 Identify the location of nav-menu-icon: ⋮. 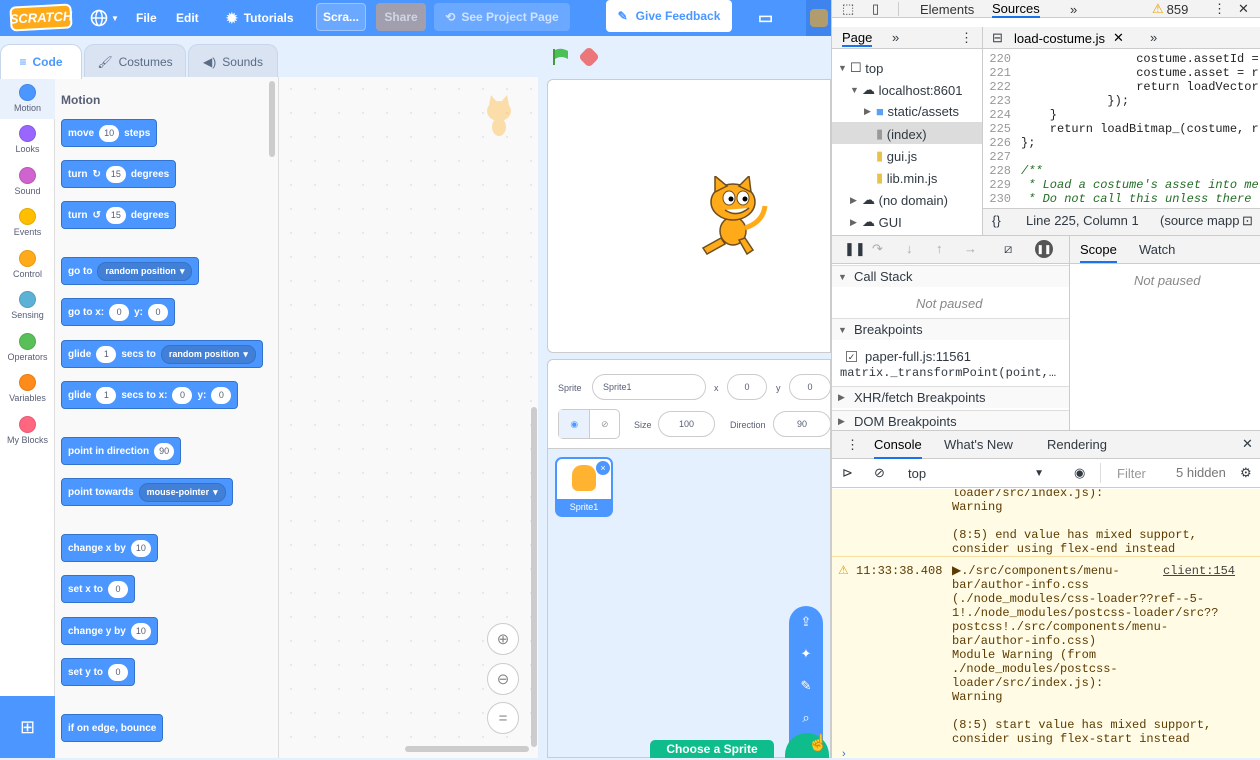
(966, 38).